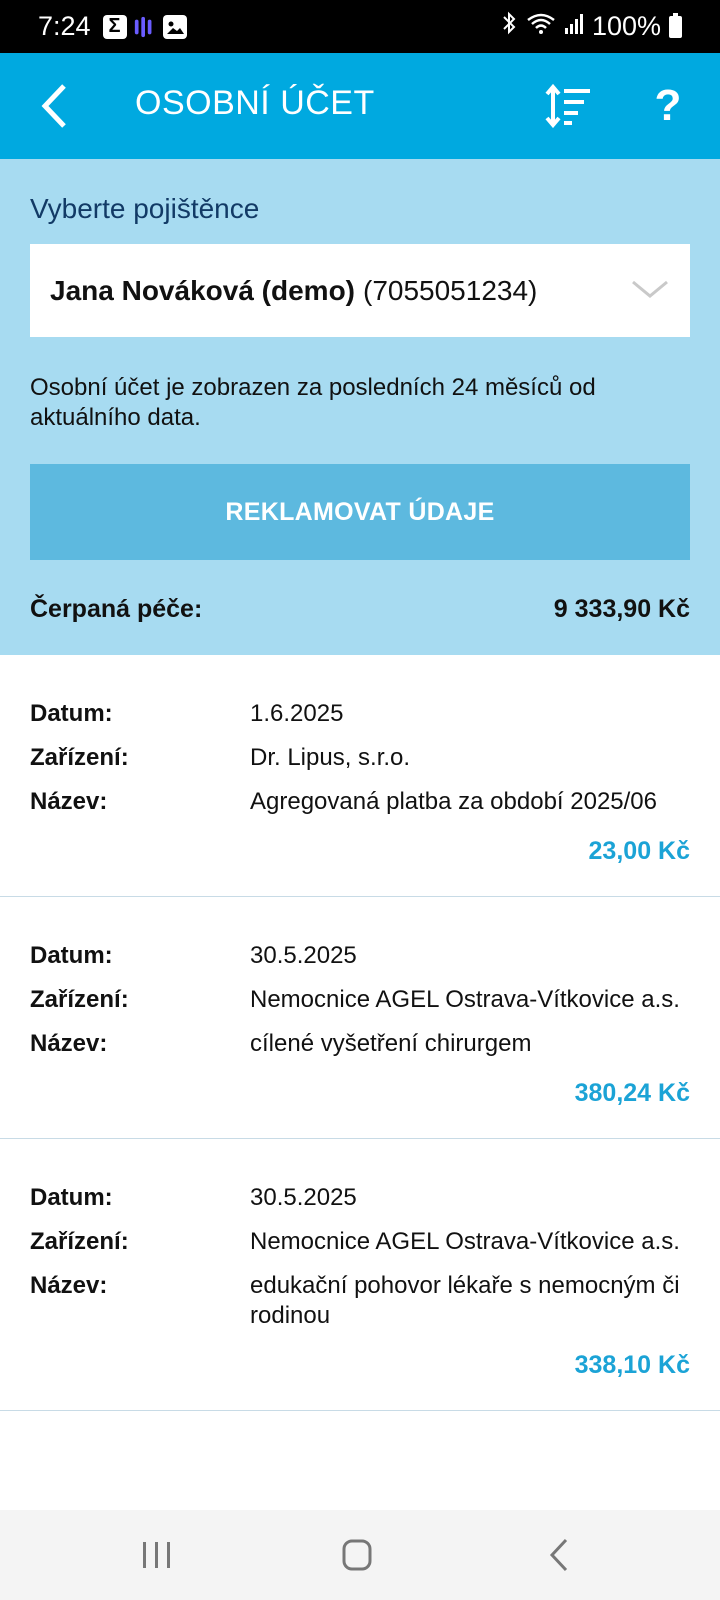 The width and height of the screenshot is (720, 1600). What do you see at coordinates (391, 1043) in the screenshot?
I see `name-value: cílené vyšetření chirurgem` at bounding box center [391, 1043].